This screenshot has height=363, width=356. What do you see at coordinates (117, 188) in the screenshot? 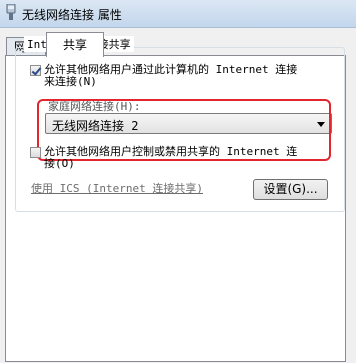
I see `ics-help-link: 使用 ICS (Internet 连接共享)` at bounding box center [117, 188].